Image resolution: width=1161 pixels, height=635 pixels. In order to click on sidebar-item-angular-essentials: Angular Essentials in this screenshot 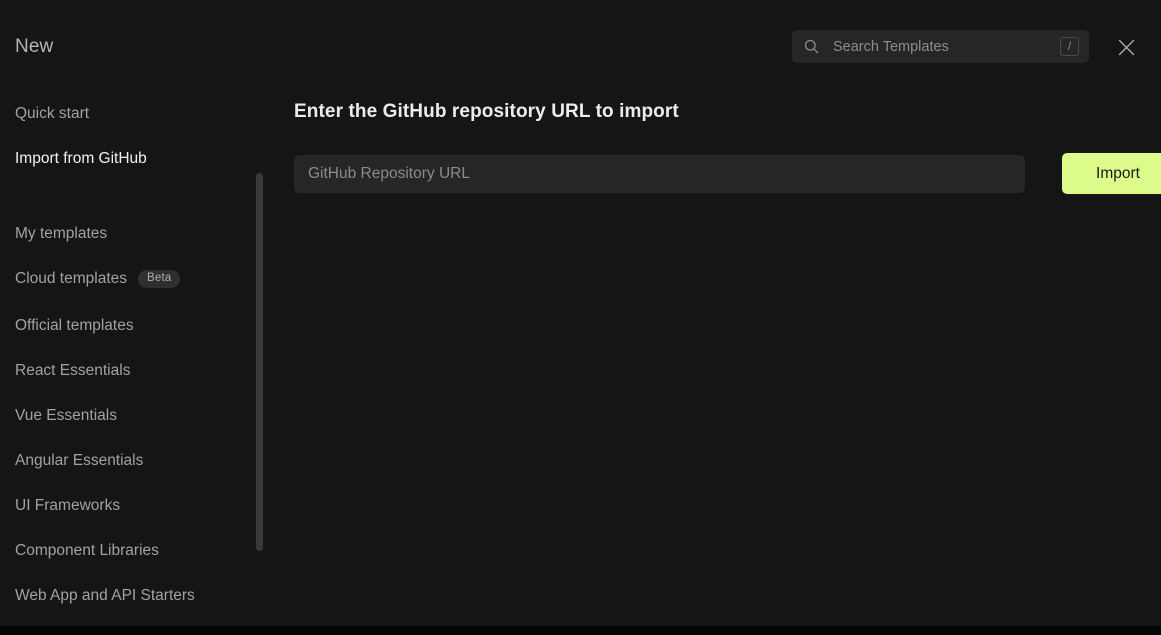, I will do `click(125, 461)`.